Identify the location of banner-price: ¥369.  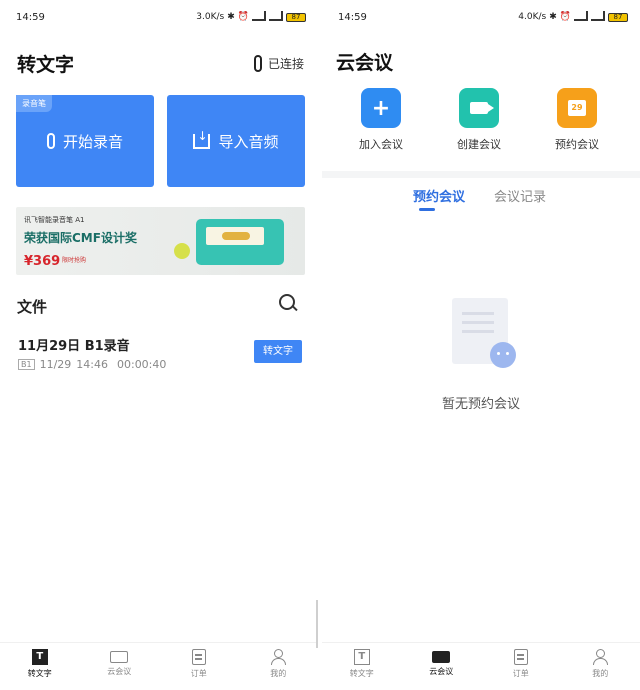
(42, 261).